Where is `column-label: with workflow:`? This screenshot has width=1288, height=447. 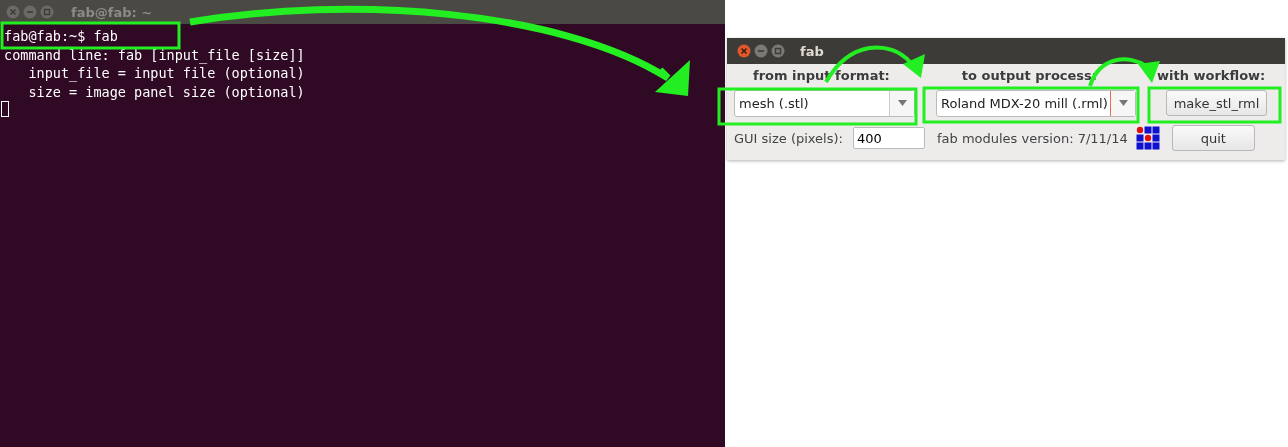 column-label: with workflow: is located at coordinates (1211, 75).